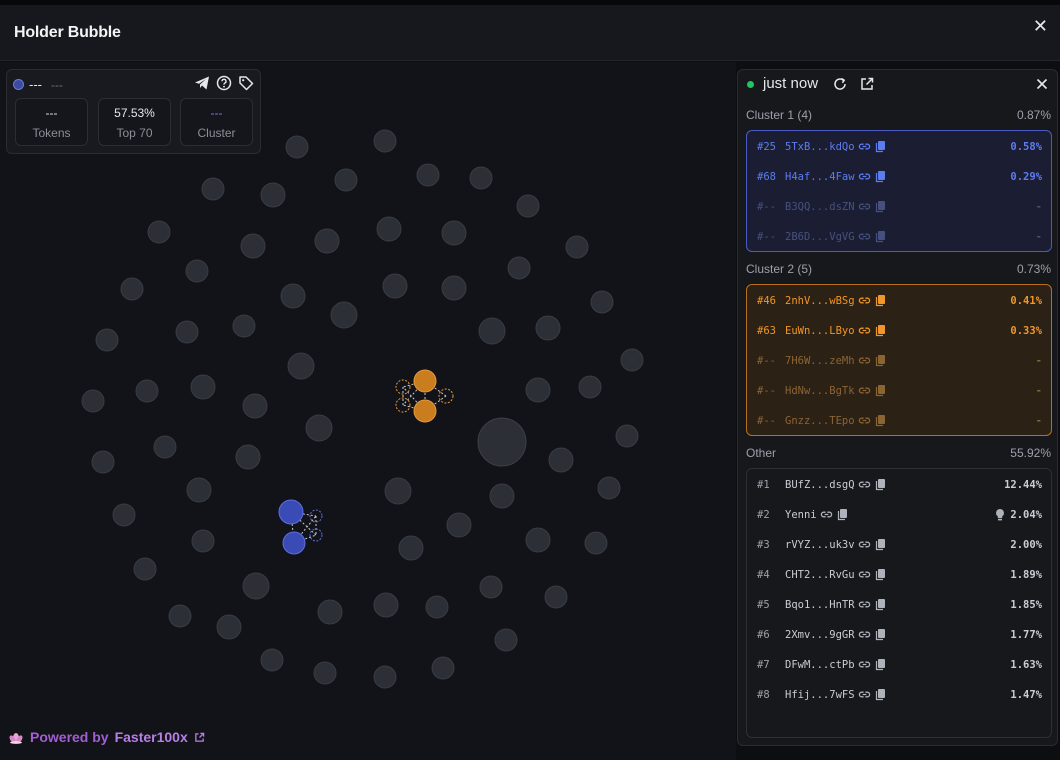  What do you see at coordinates (899, 361) in the screenshot?
I see `holder-row: #-- 7H6W...zeMh -` at bounding box center [899, 361].